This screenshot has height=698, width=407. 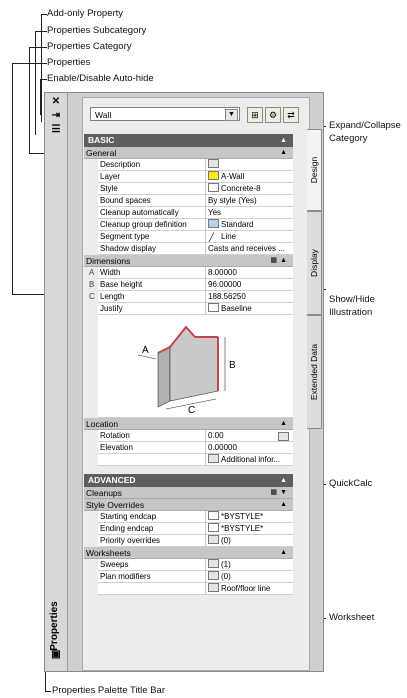 What do you see at coordinates (195, 297) in the screenshot?
I see `table-row: Length 188.56250` at bounding box center [195, 297].